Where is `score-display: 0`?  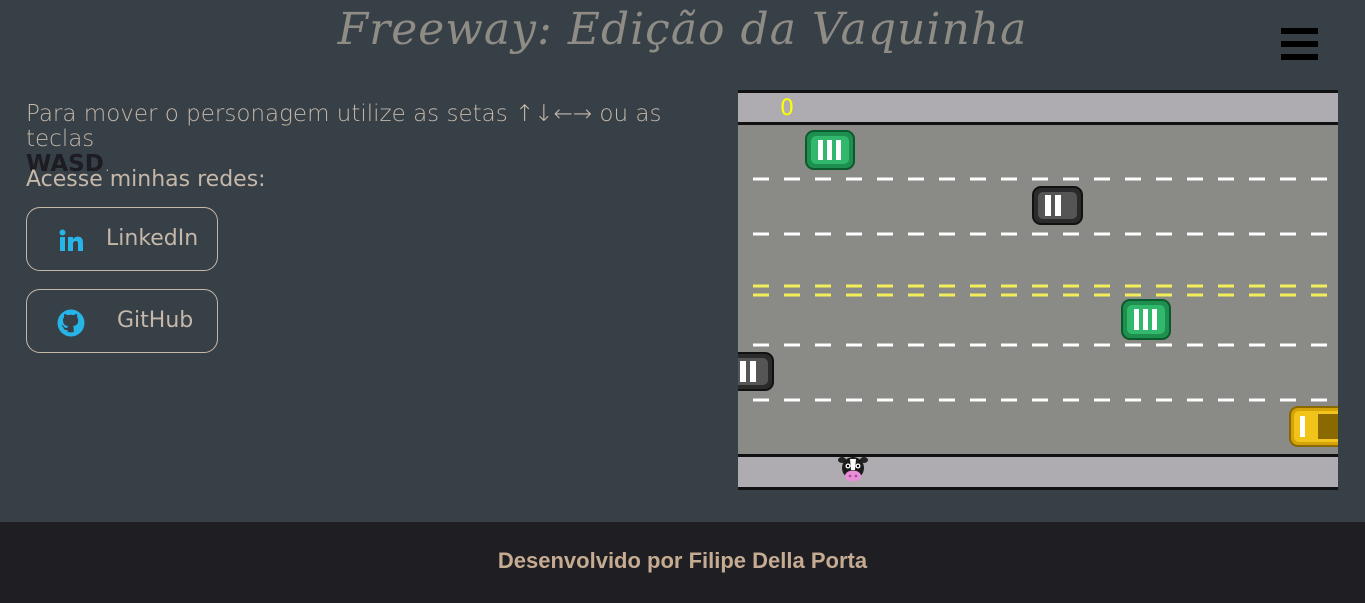
score-display: 0 is located at coordinates (787, 108).